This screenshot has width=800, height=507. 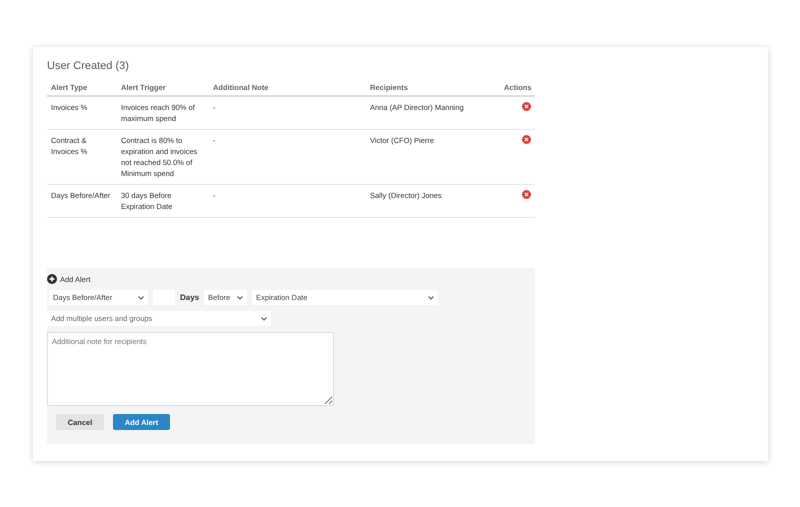 What do you see at coordinates (190, 297) in the screenshot?
I see `days-label: Days` at bounding box center [190, 297].